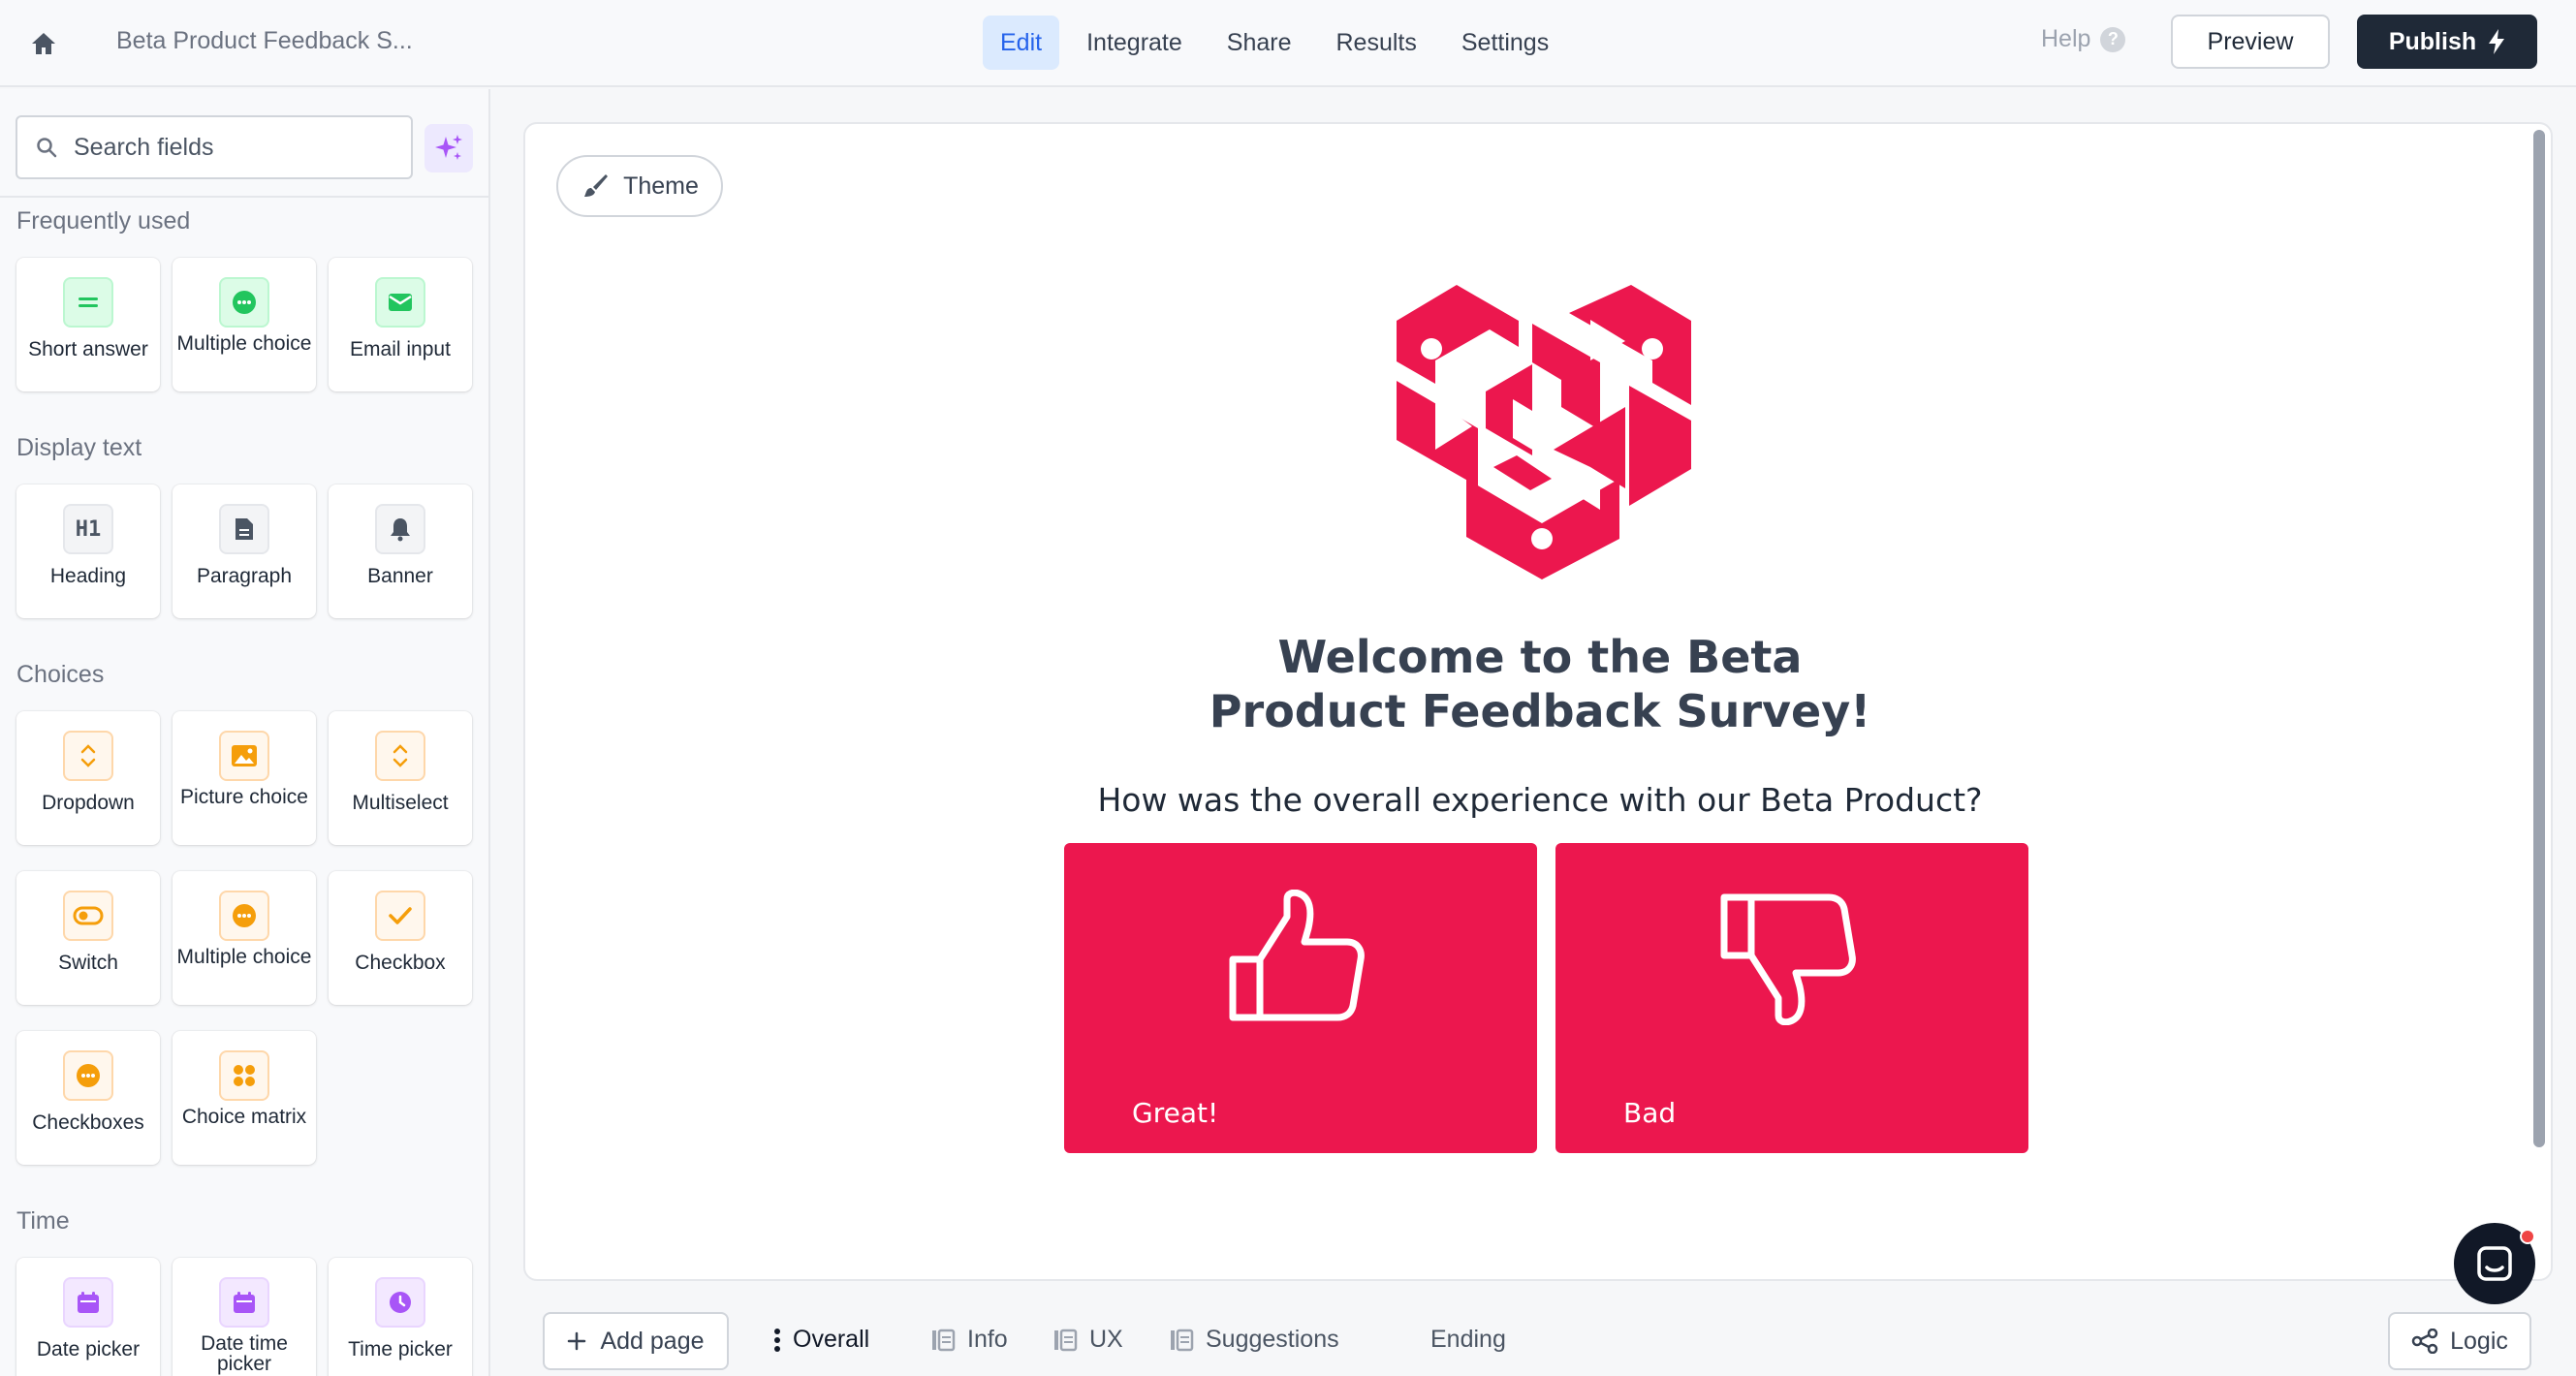 The image size is (2576, 1376). What do you see at coordinates (2479, 1341) in the screenshot?
I see `logic-label: Logic` at bounding box center [2479, 1341].